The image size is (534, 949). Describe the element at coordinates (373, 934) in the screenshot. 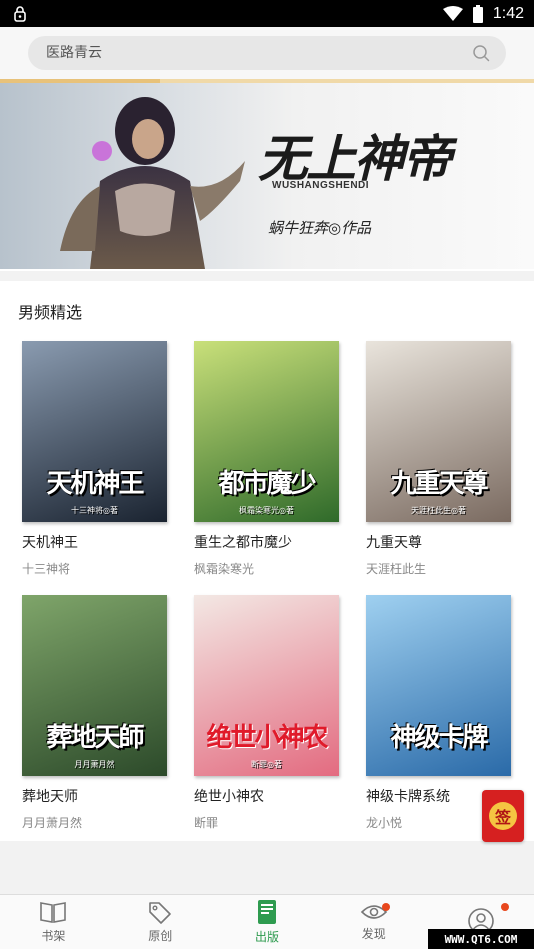

I see `tab-label: 发现` at that location.